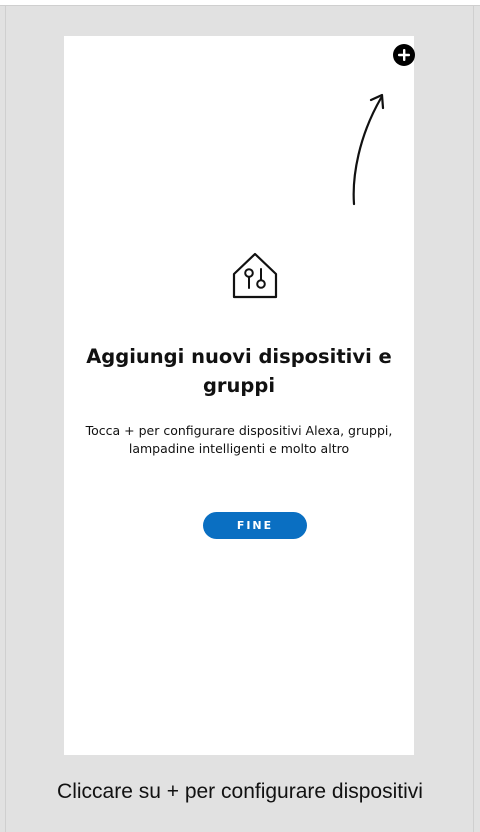 The height and width of the screenshot is (832, 480). I want to click on done-button: FINE, so click(255, 525).